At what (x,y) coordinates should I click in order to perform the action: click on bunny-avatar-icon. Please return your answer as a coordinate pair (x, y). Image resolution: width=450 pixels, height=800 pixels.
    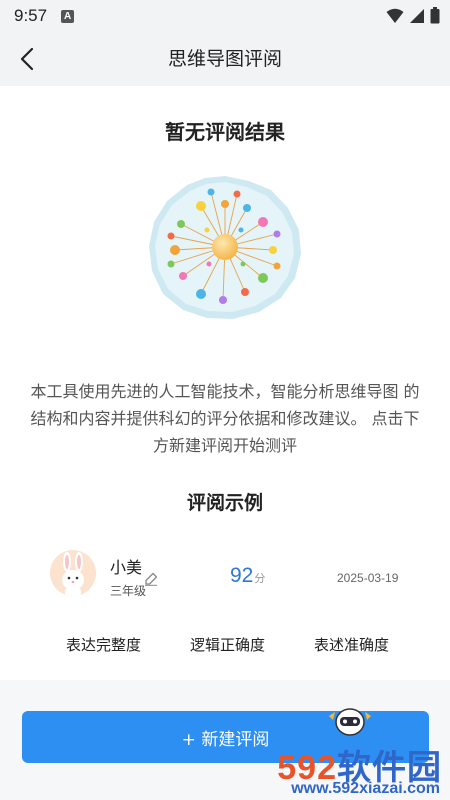
    Looking at the image, I should click on (73, 574).